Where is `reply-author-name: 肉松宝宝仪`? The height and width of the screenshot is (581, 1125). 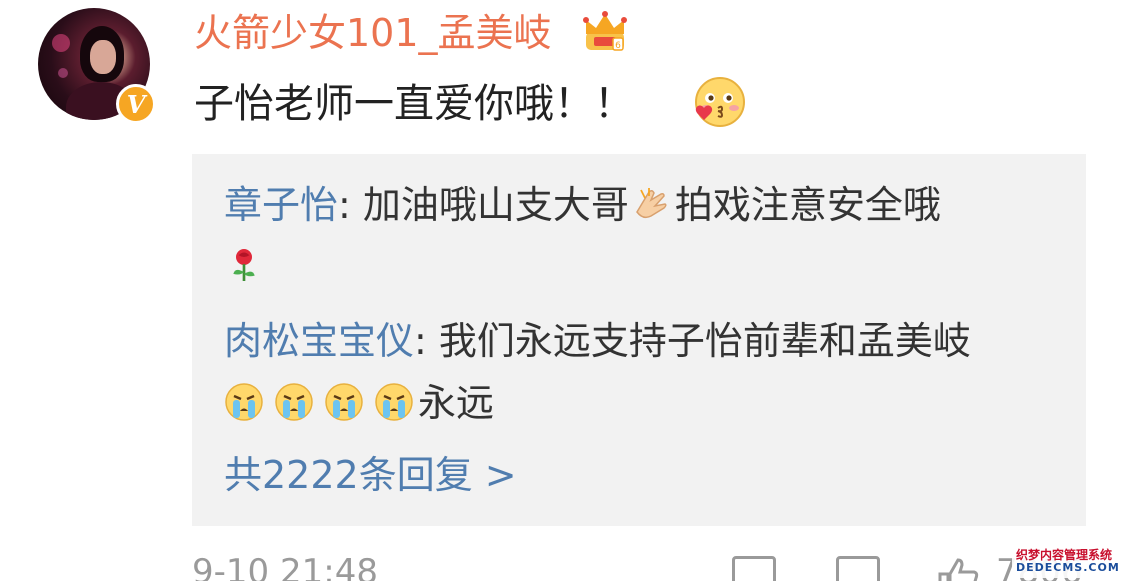 reply-author-name: 肉松宝宝仪 is located at coordinates (319, 341).